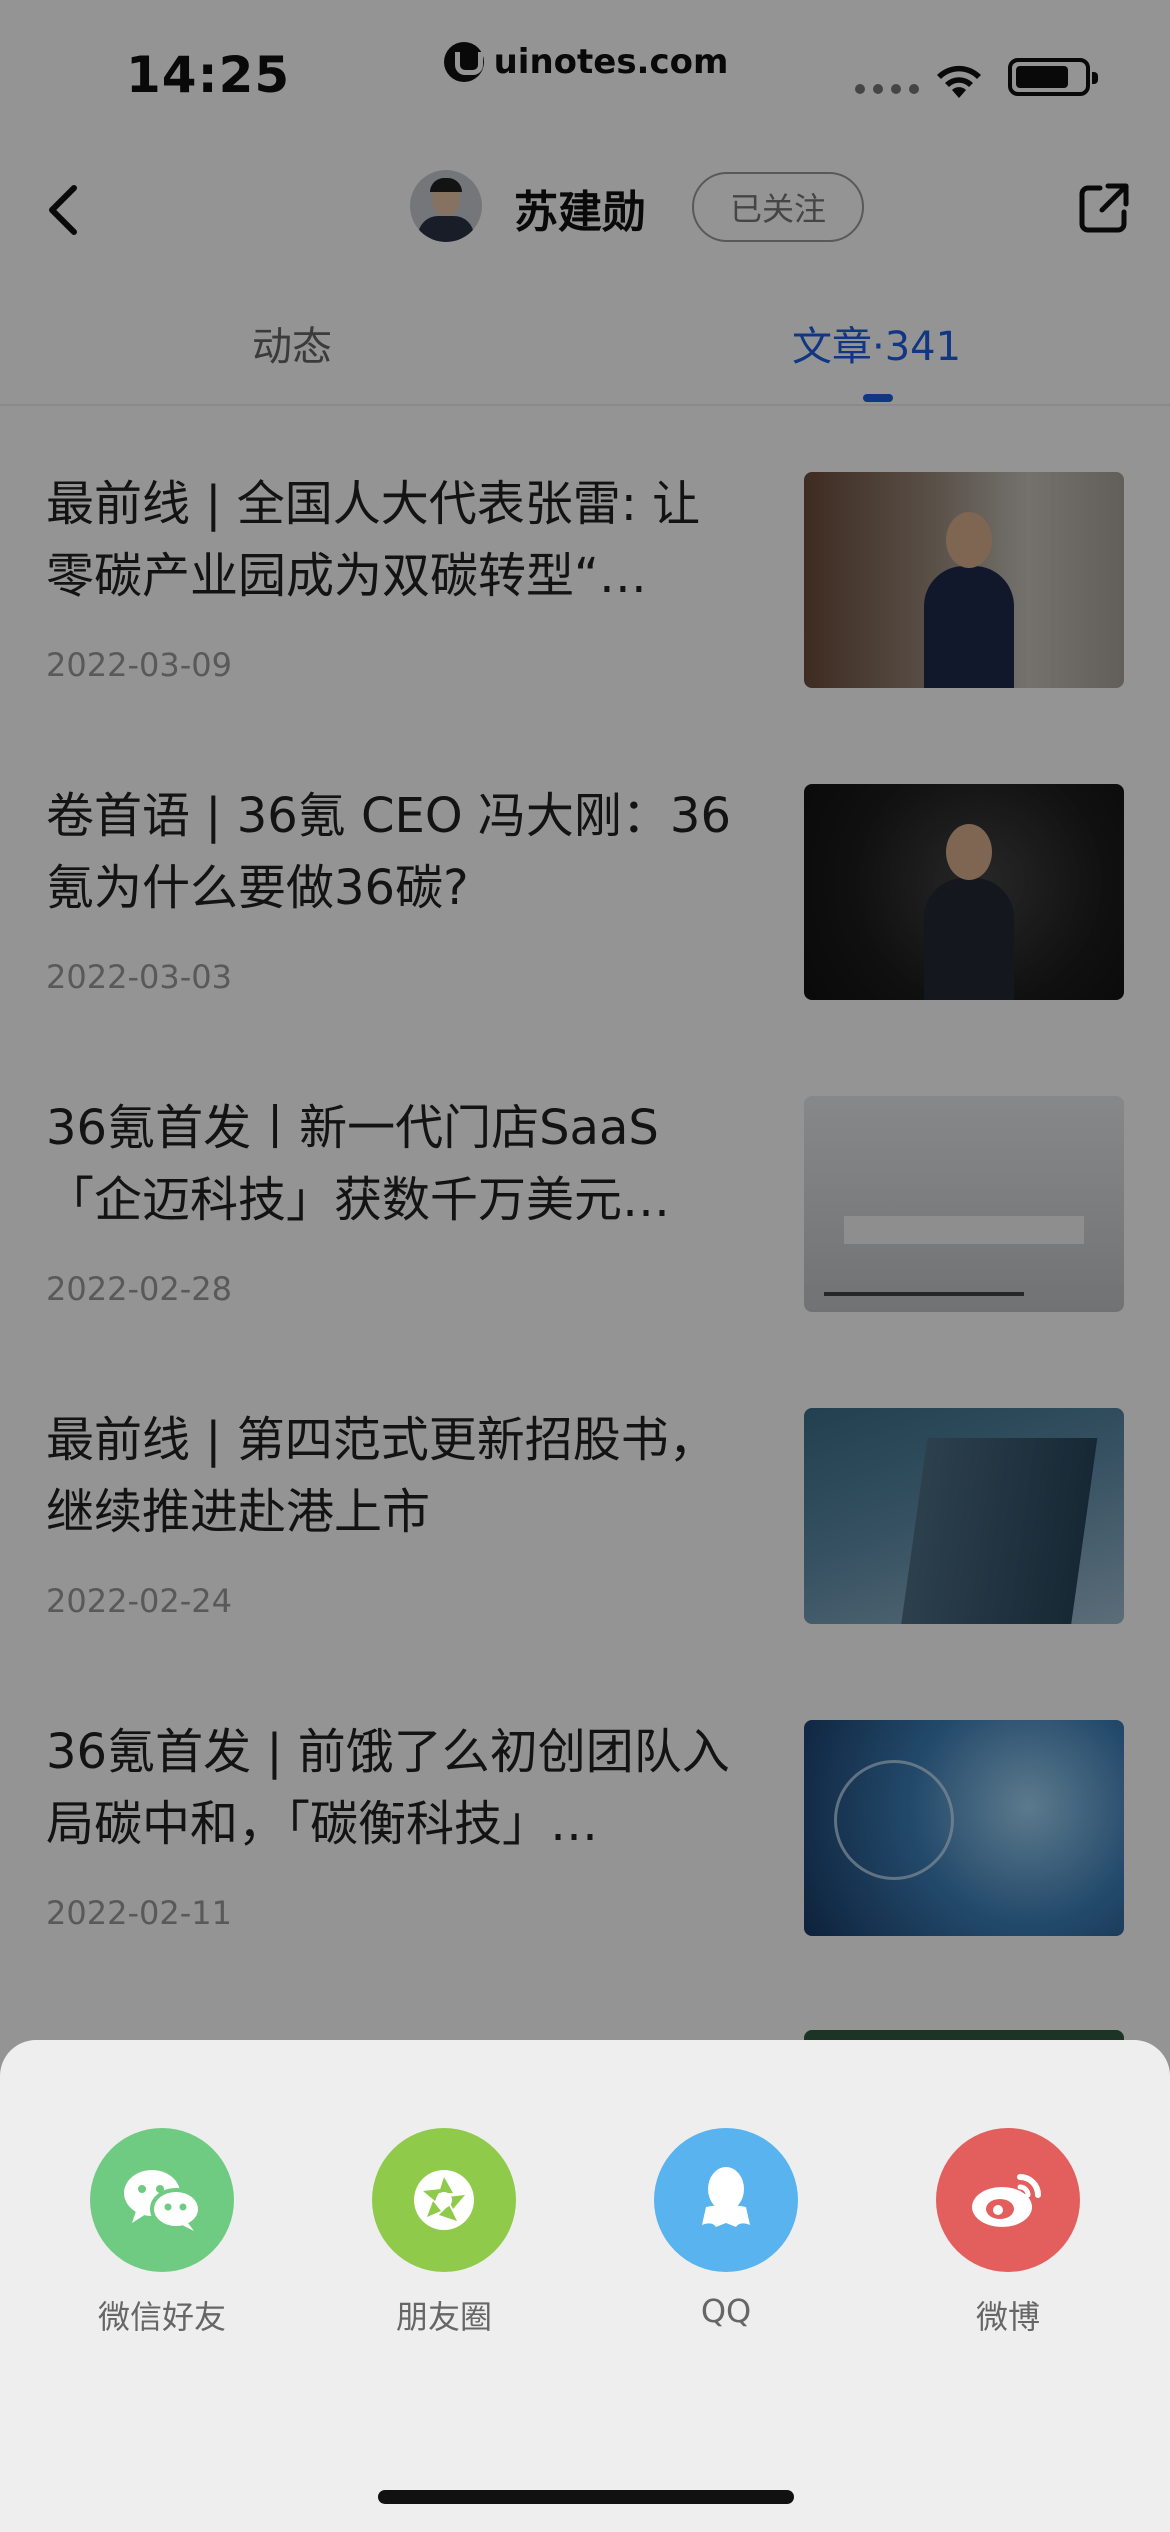  Describe the element at coordinates (726, 2311) in the screenshot. I see `share-option-label: QQ` at that location.